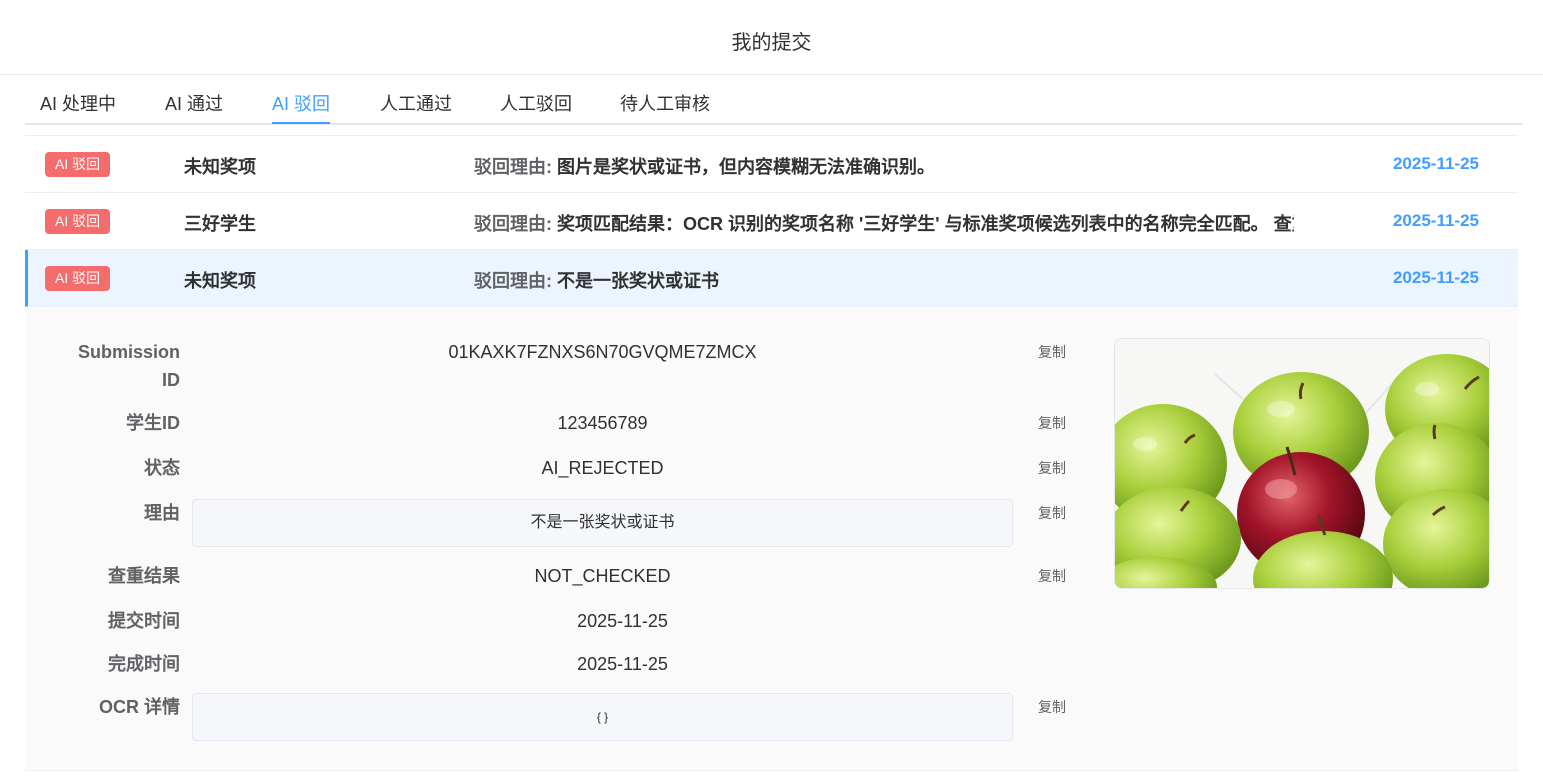 This screenshot has height=778, width=1543. What do you see at coordinates (1052, 423) in the screenshot?
I see `copy-student-id-button: 复制` at bounding box center [1052, 423].